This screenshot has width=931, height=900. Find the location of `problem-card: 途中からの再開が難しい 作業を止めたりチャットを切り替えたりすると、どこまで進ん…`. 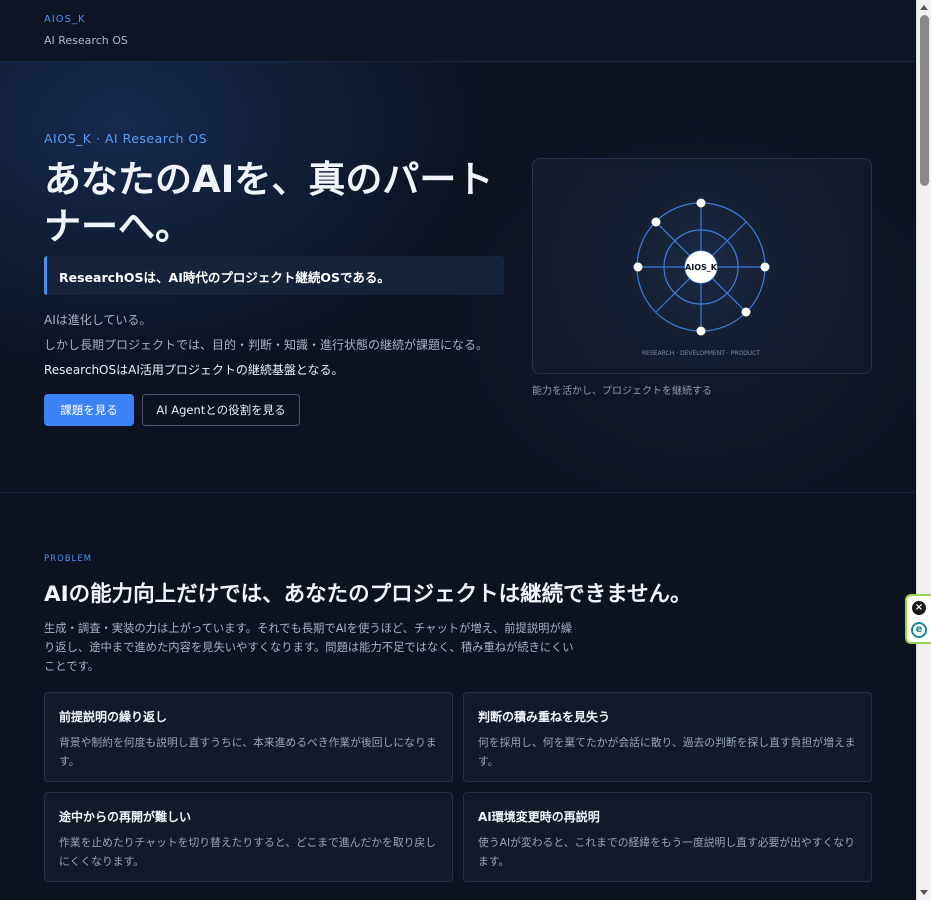

problem-card: 途中からの再開が難しい 作業を止めたりチャットを切り替えたりすると、どこまで進ん… is located at coordinates (248, 837).